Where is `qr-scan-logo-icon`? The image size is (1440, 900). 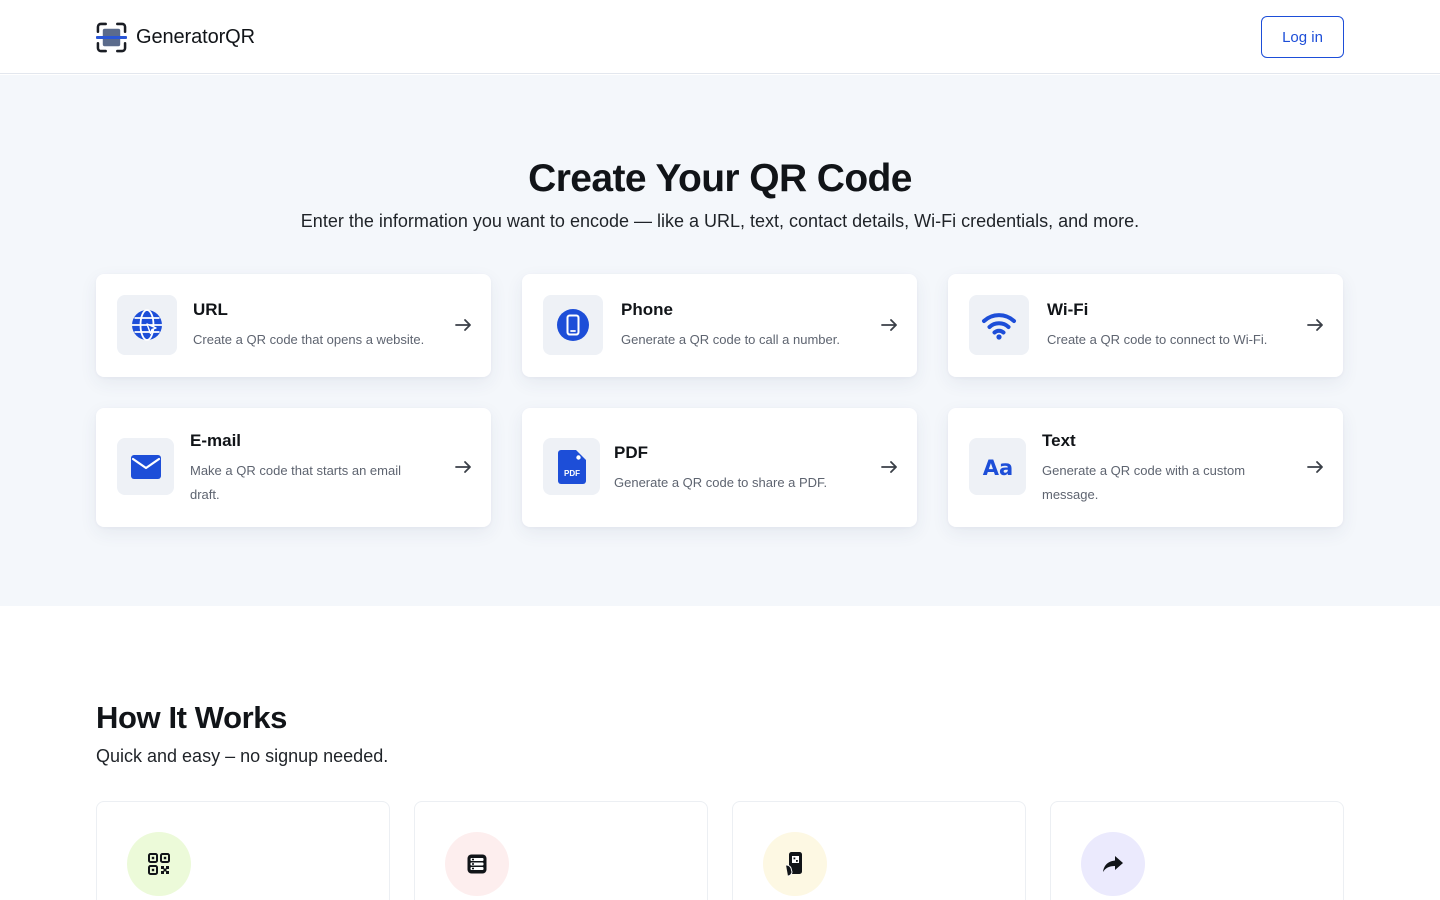
qr-scan-logo-icon is located at coordinates (111, 37).